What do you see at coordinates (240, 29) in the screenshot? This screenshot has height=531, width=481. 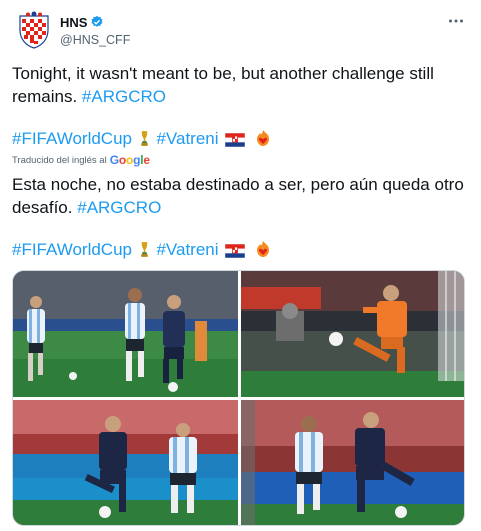 I see `tweet-header: HNS @HNS_CFF` at bounding box center [240, 29].